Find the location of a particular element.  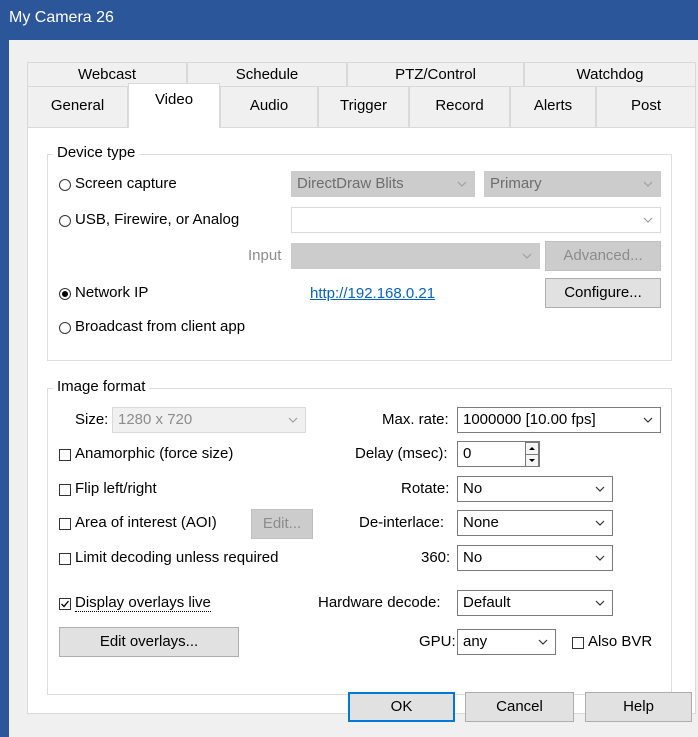

max-rate-label: Max. rate: is located at coordinates (415, 419).